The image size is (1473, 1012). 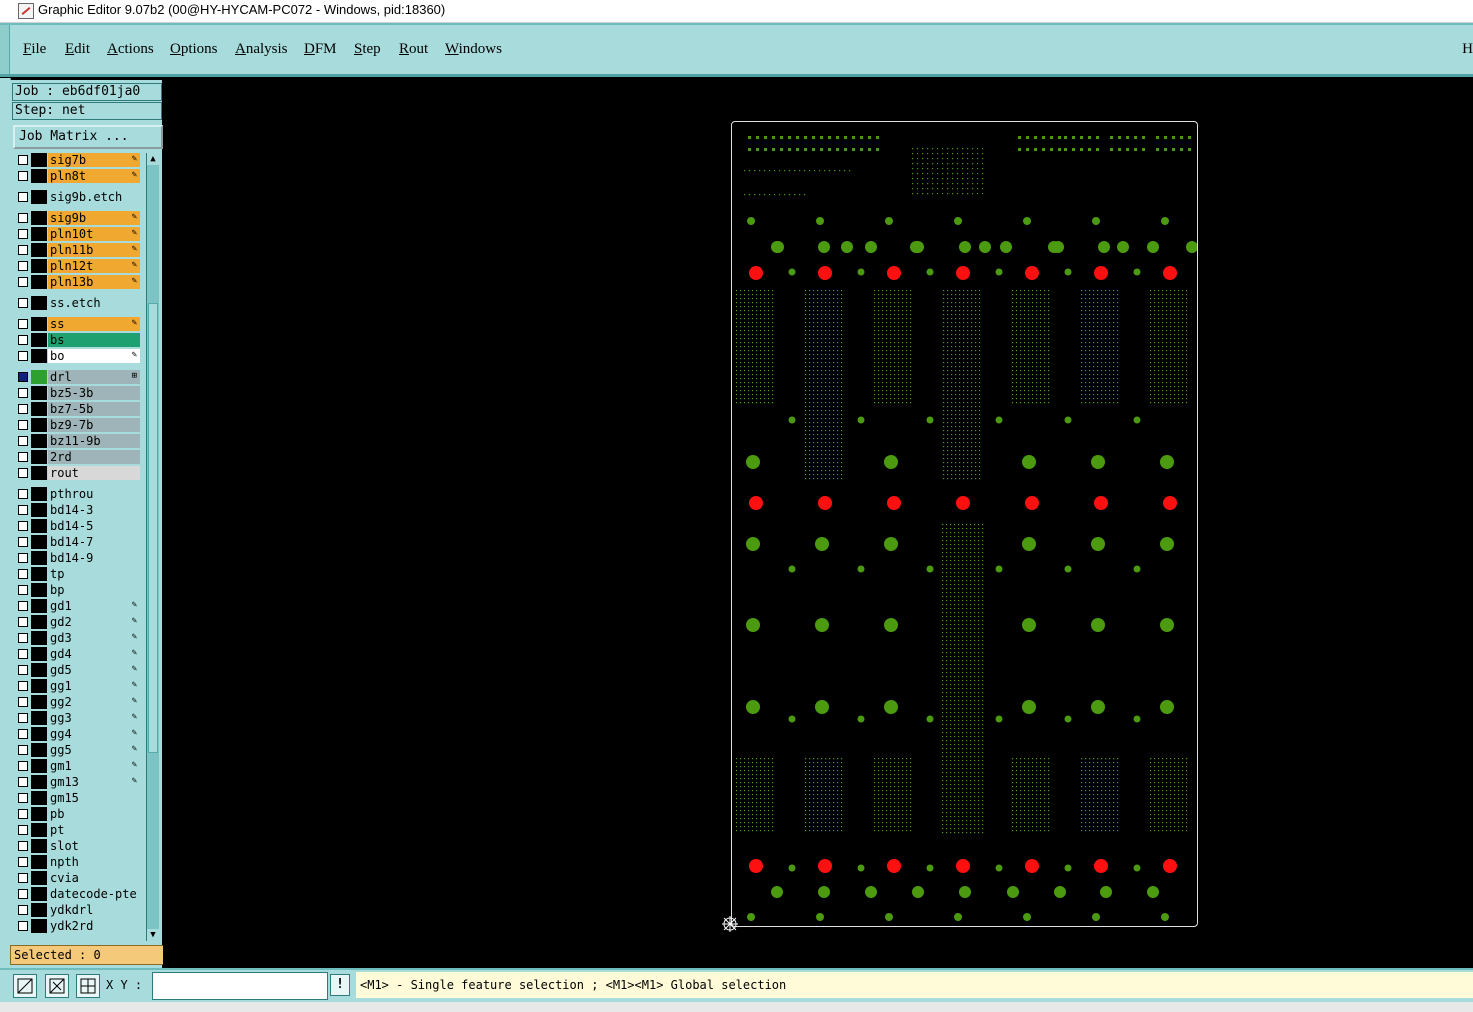 I want to click on layer-row-pln11b: pln11b ✎, so click(x=77, y=250).